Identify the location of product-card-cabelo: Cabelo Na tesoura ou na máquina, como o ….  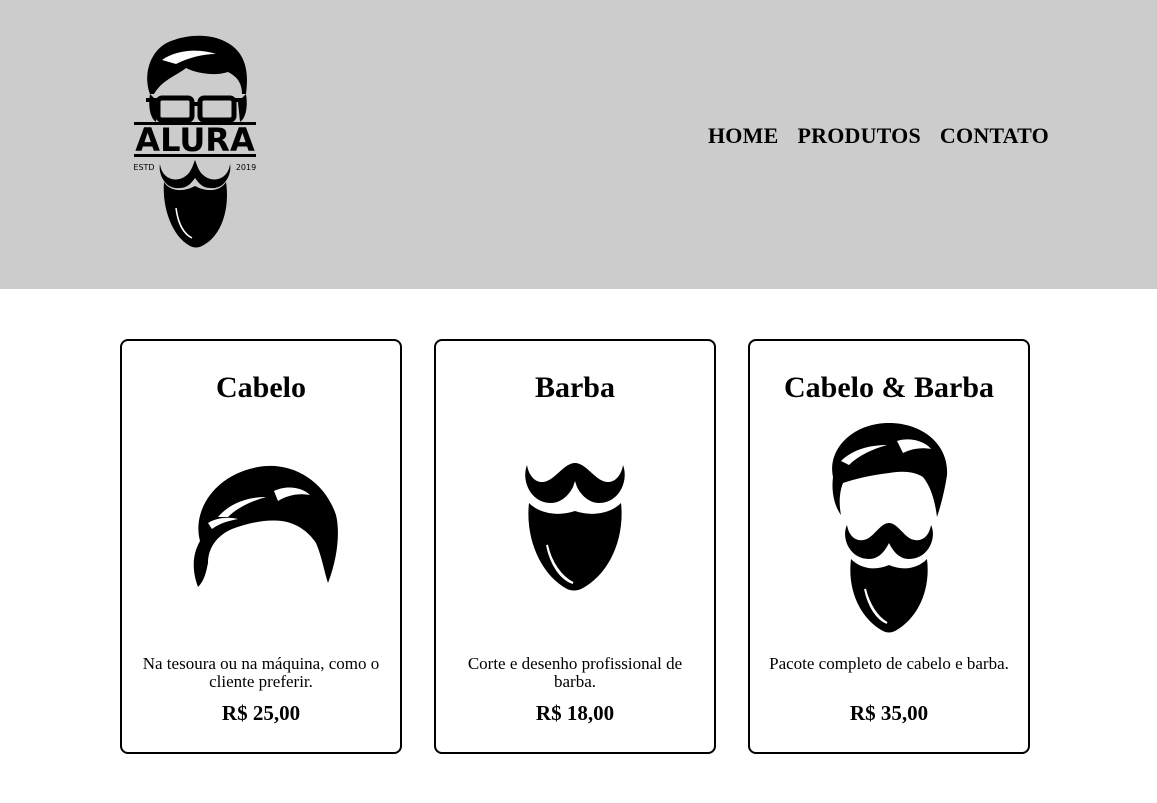
(261, 546).